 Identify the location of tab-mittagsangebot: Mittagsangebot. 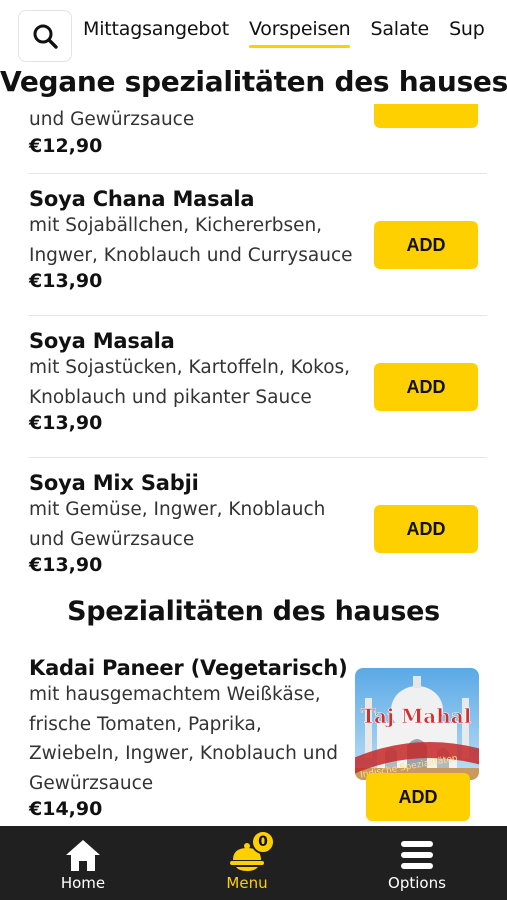
(156, 32).